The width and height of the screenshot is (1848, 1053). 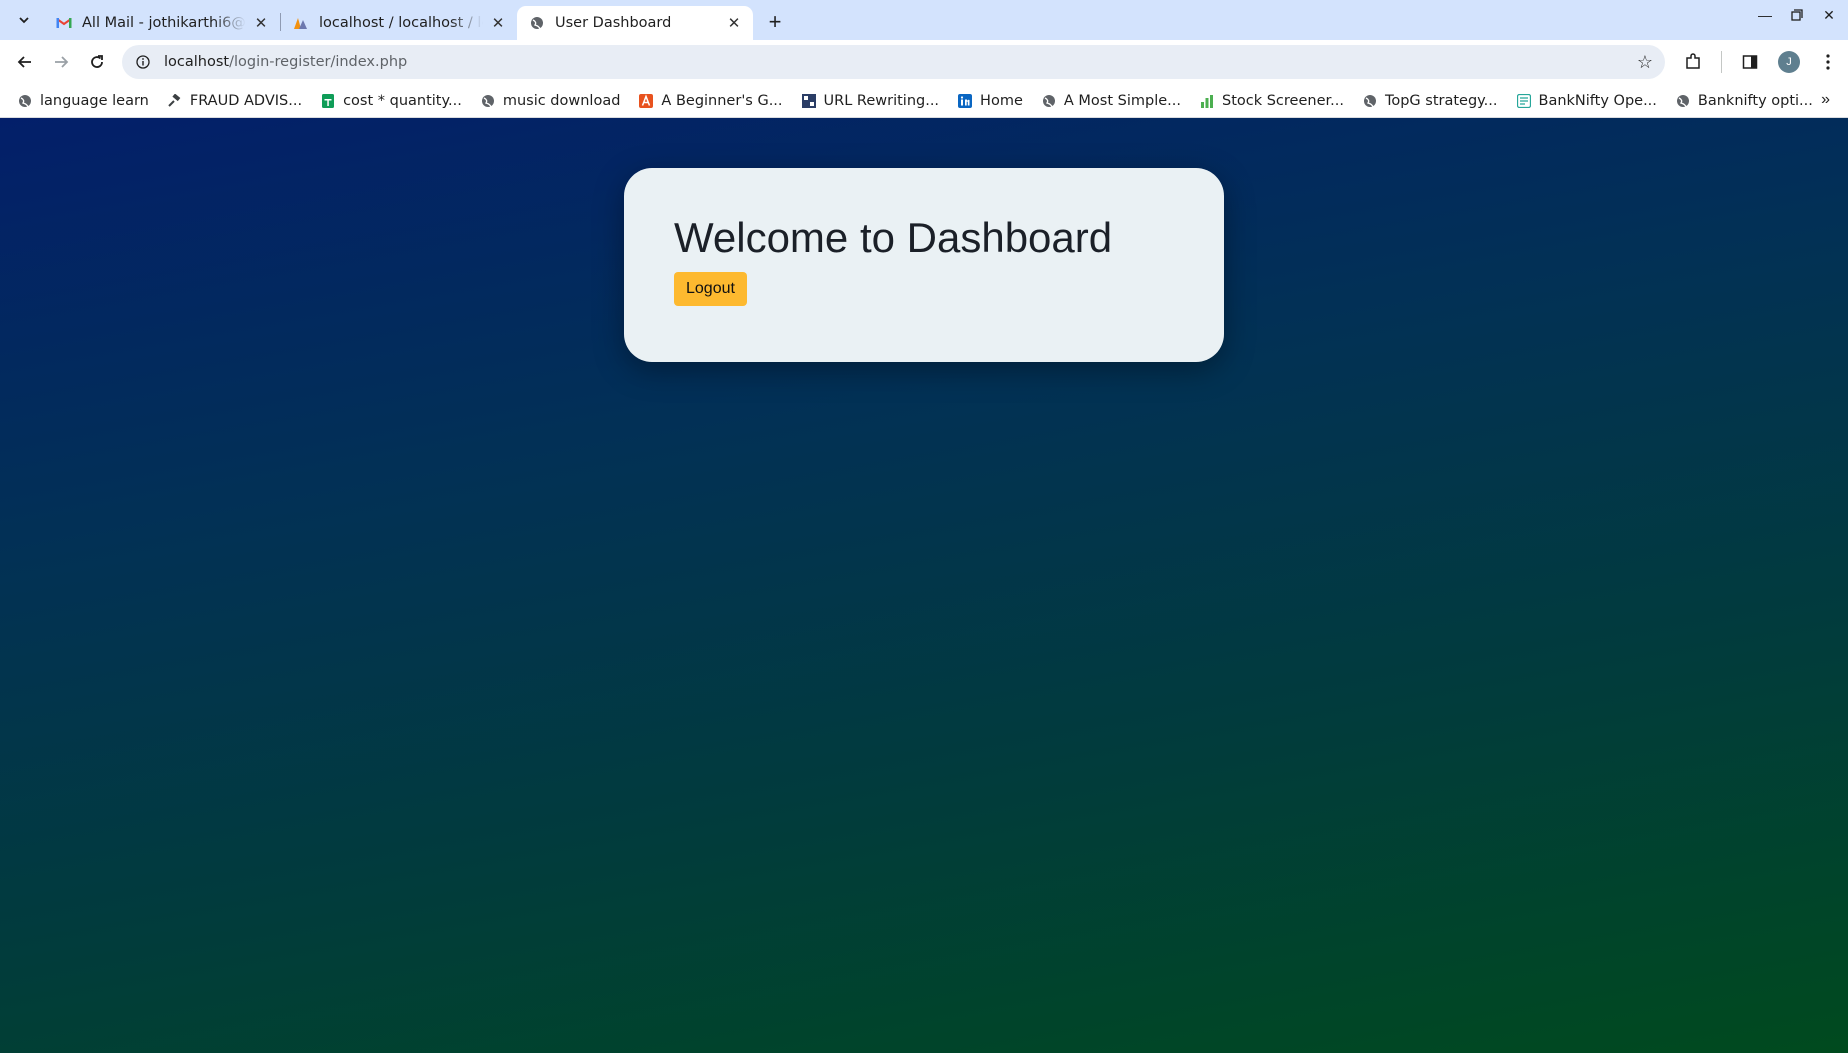 What do you see at coordinates (1789, 62) in the screenshot?
I see `profile-avatar: J` at bounding box center [1789, 62].